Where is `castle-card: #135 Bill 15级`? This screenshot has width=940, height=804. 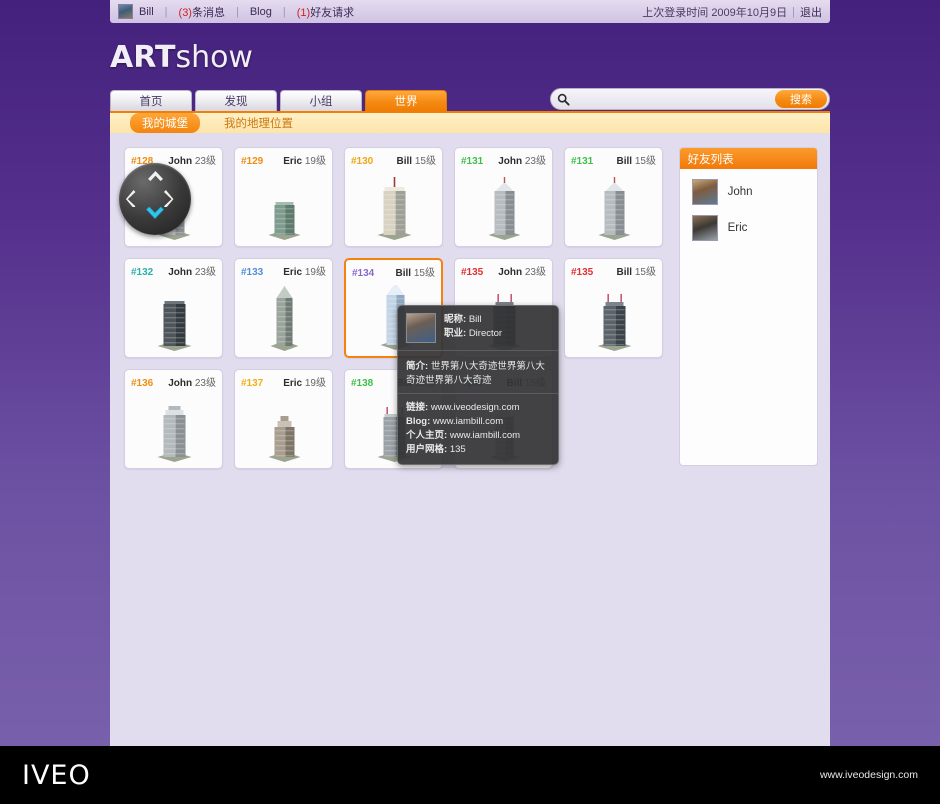 castle-card: #135 Bill 15级 is located at coordinates (613, 308).